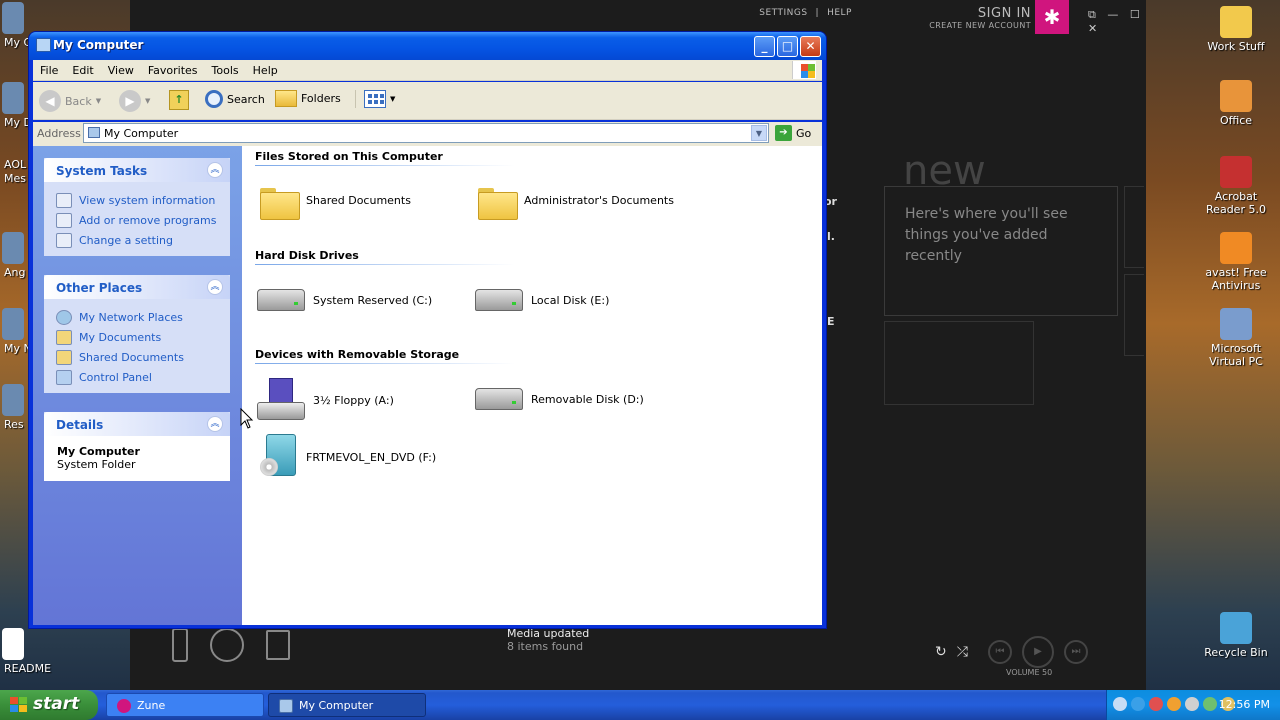 The image size is (1280, 720). I want to click on zune-document-icon, so click(278, 645).